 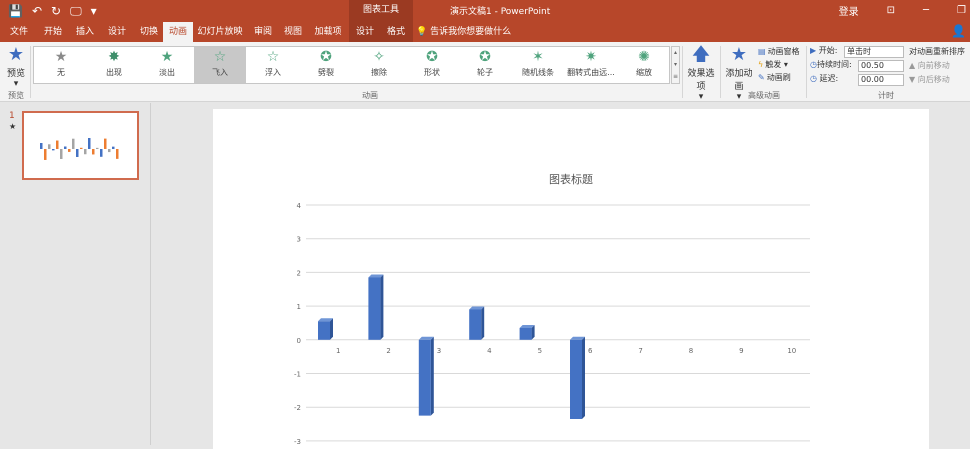 I want to click on animation-item-9: ✪ 轮子, so click(x=485, y=65).